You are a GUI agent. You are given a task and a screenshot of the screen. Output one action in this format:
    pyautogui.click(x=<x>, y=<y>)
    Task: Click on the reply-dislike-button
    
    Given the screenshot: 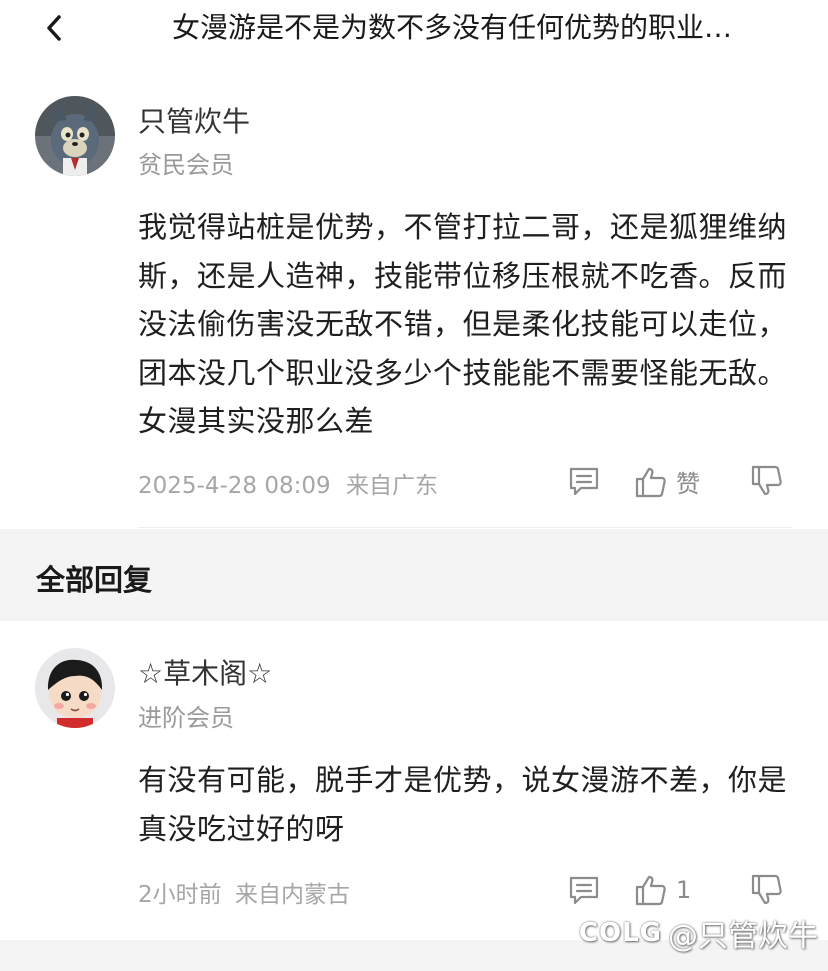 What is the action you would take?
    pyautogui.click(x=767, y=890)
    